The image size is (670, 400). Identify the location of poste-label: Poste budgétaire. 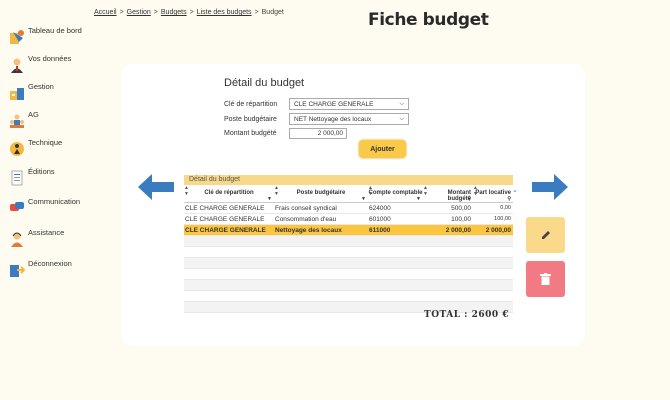
(250, 119).